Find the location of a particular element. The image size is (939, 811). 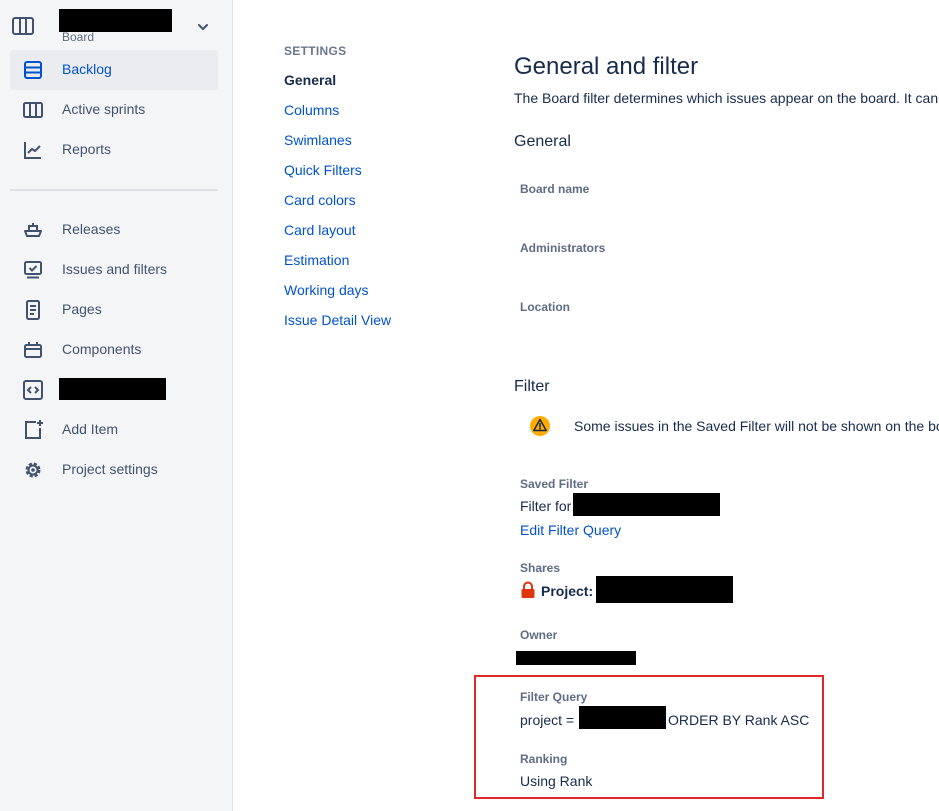

gear-icon is located at coordinates (33, 470).